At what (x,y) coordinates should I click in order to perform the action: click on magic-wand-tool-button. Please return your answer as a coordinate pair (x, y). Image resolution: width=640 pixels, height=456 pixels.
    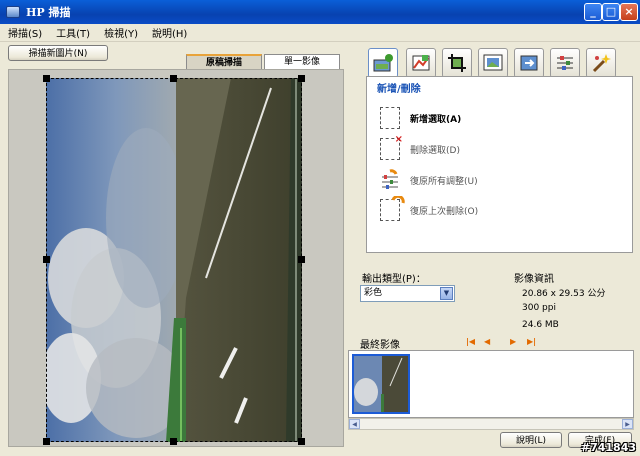
    Looking at the image, I should click on (601, 63).